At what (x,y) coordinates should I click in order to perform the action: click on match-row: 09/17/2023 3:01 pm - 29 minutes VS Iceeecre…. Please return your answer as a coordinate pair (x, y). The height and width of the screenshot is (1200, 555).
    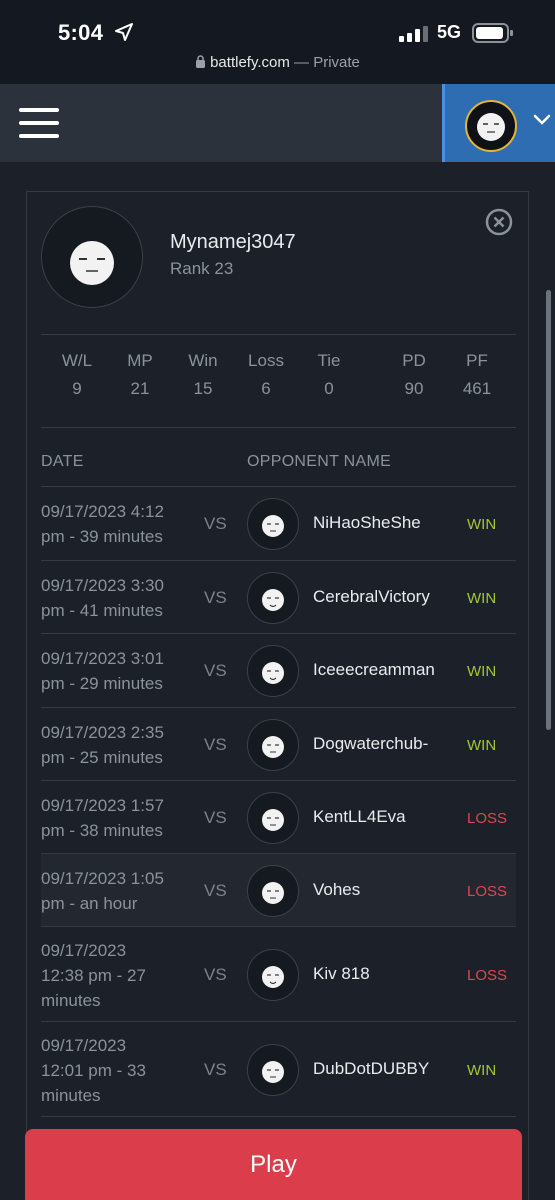
    Looking at the image, I should click on (278, 671).